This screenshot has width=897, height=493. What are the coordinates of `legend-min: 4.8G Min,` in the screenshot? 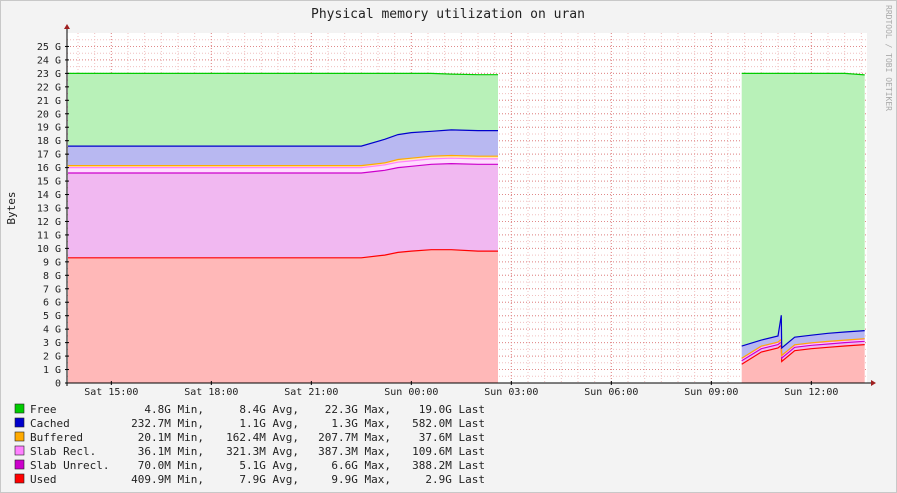 It's located at (174, 409).